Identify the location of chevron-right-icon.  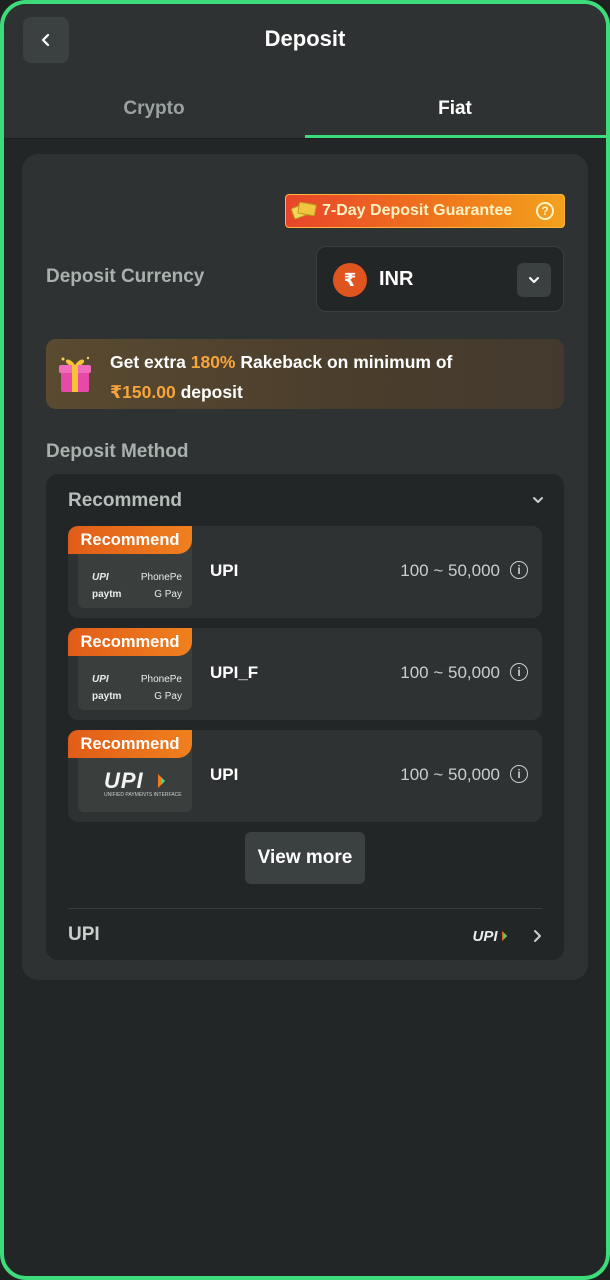
(537, 936).